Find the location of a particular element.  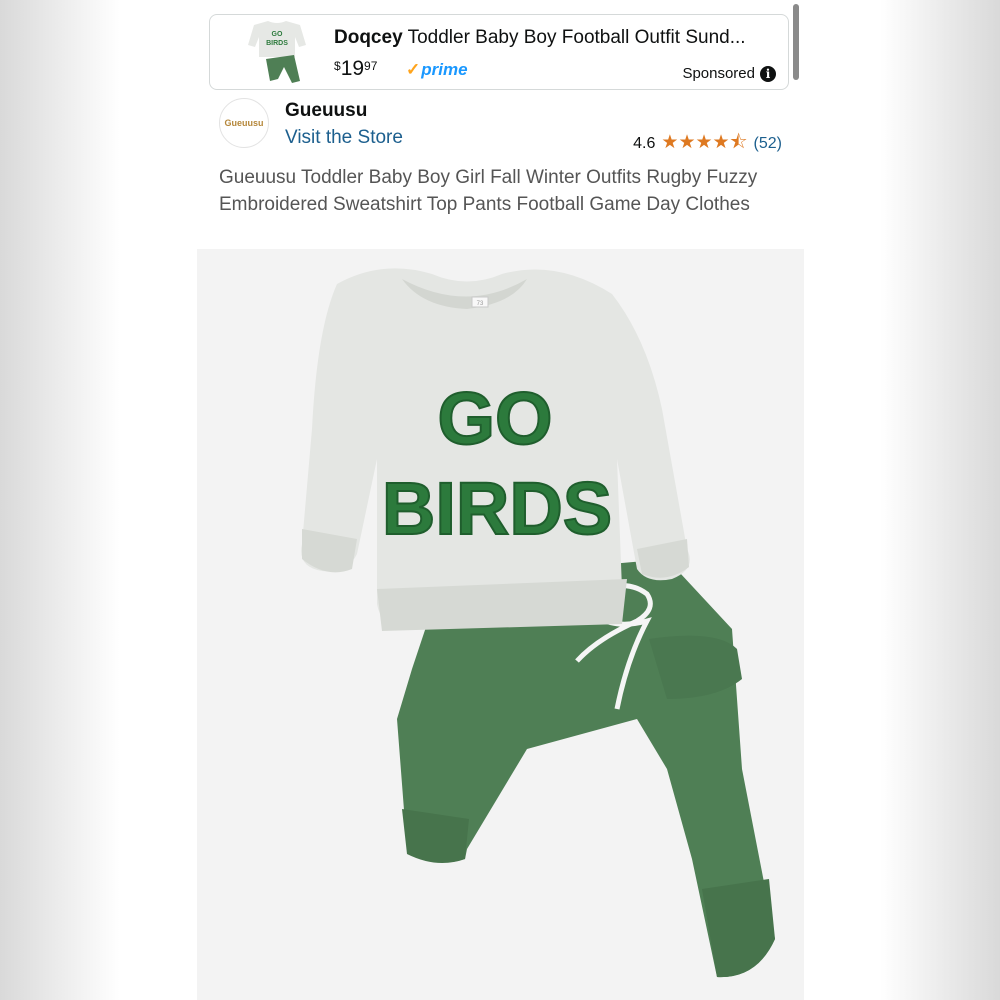

ad-product-thumbnail: GO BIRDS is located at coordinates (277, 53).